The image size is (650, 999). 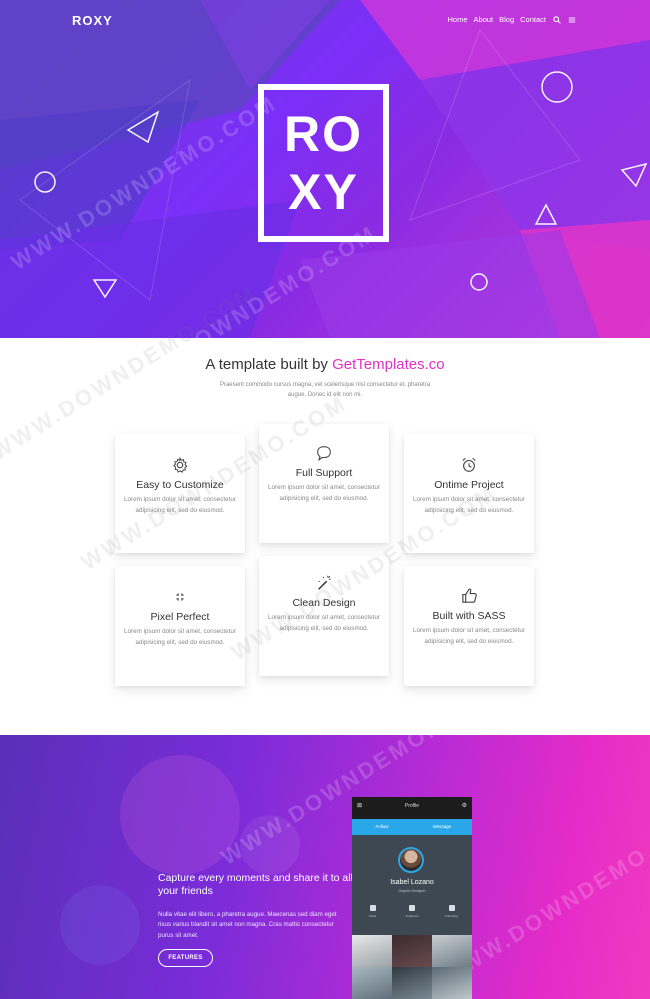 What do you see at coordinates (324, 603) in the screenshot?
I see `feature-title: Clean Design` at bounding box center [324, 603].